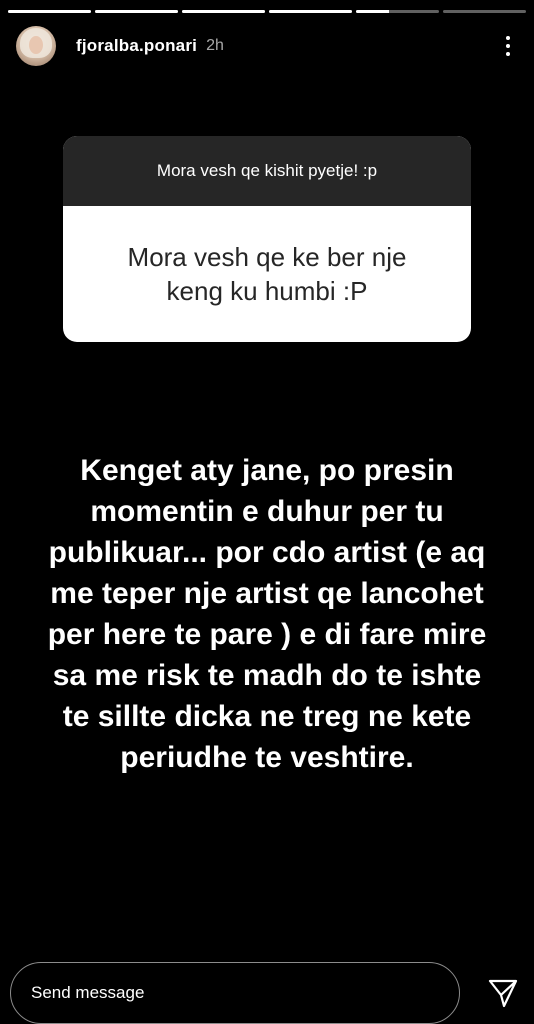 The image size is (534, 1024). Describe the element at coordinates (136, 46) in the screenshot. I see `username: fjoralba.ponari` at that location.